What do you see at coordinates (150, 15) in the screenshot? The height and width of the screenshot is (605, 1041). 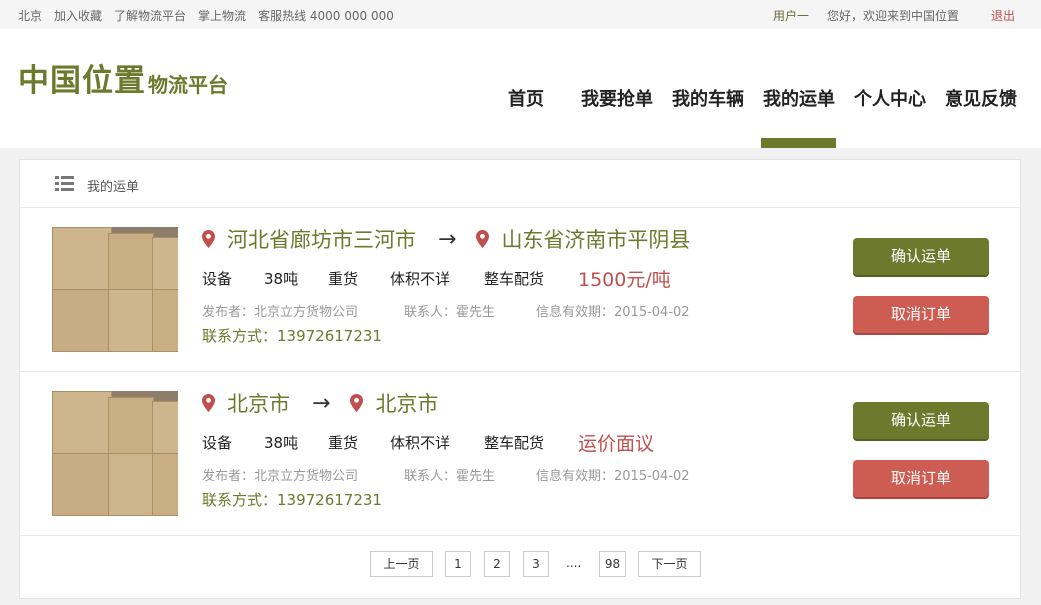 I see `top-link-about: 了解物流平台` at bounding box center [150, 15].